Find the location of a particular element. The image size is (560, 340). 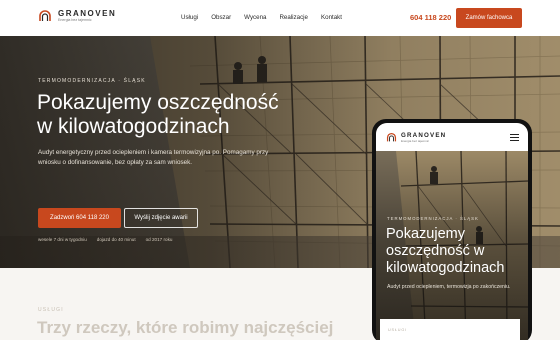

send-photo-button: Wyślij zdjęcie awarii is located at coordinates (161, 218).